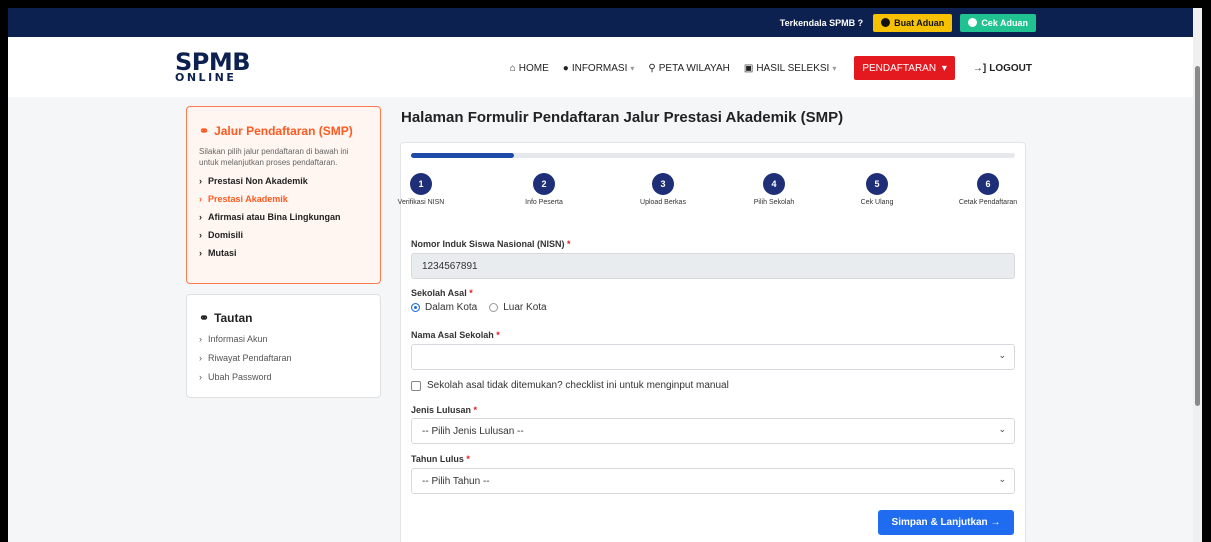 Image resolution: width=1211 pixels, height=542 pixels. Describe the element at coordinates (439, 293) in the screenshot. I see `sekolah-asal-label-text: Sekolah Asal` at that location.